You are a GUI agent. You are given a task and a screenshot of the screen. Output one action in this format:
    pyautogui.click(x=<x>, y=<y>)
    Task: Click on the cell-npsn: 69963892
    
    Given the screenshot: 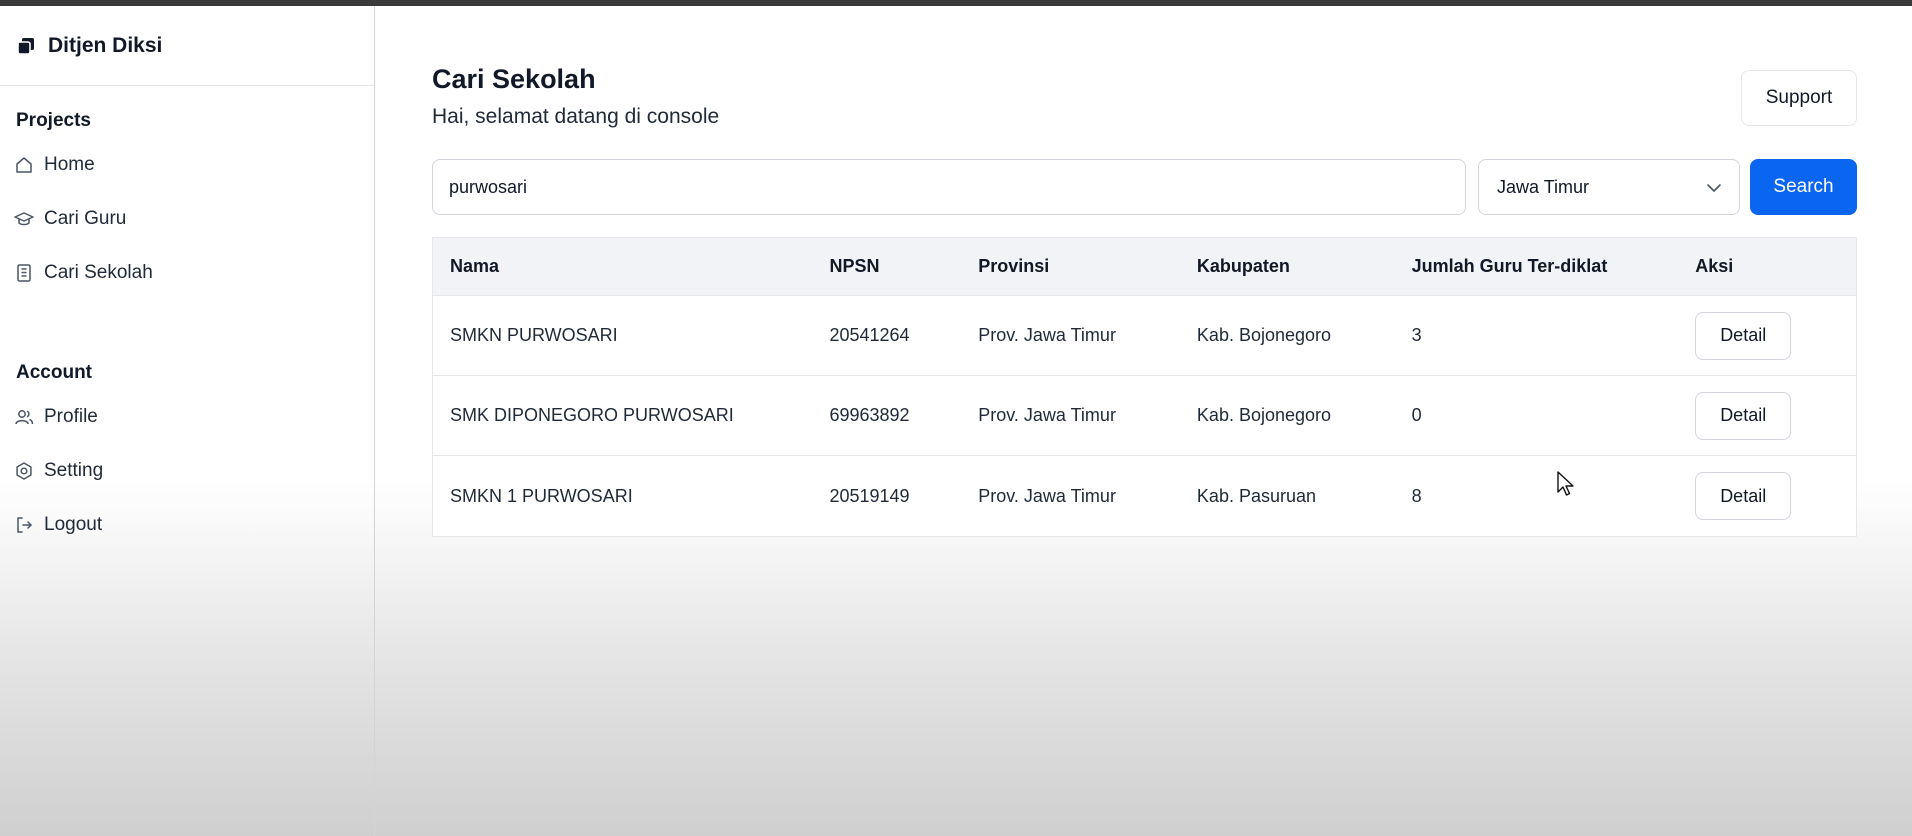 What is the action you would take?
    pyautogui.click(x=869, y=415)
    